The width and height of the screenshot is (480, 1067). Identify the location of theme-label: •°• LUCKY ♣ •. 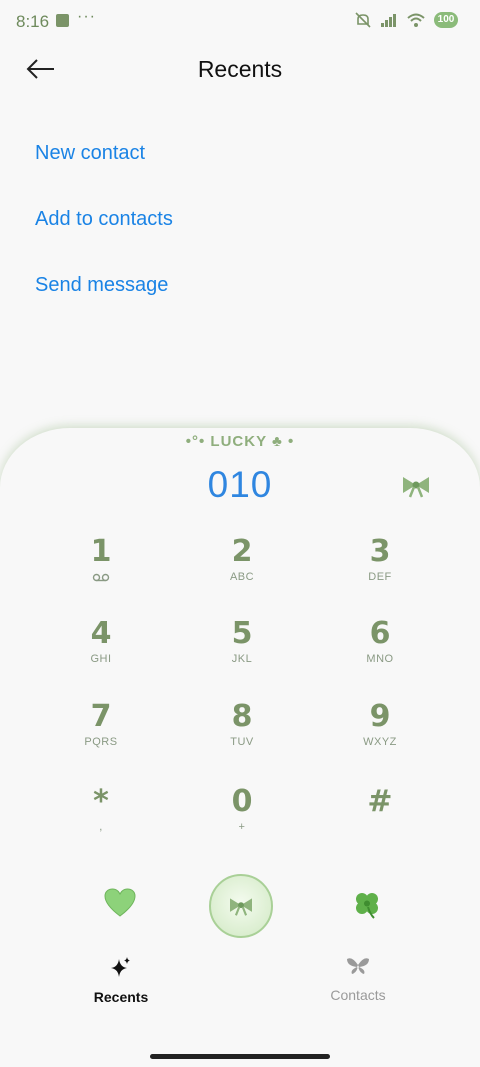
(240, 441).